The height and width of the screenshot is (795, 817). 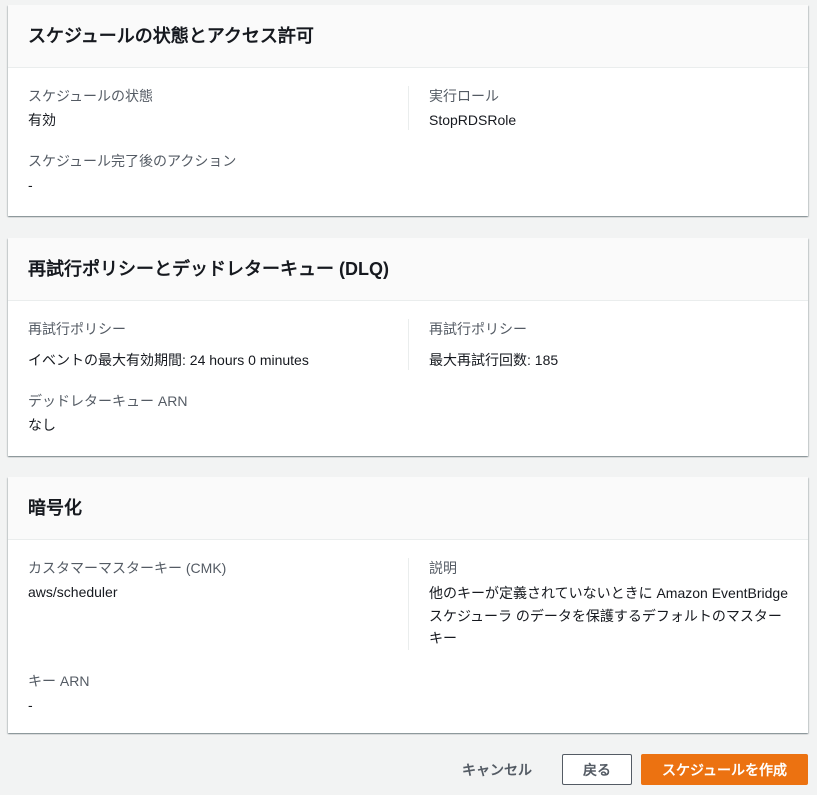 I want to click on max-event-age-field: 再試行ポリシー イベントの最大有効期間: 24 hours 0 minutes, so click(x=218, y=344).